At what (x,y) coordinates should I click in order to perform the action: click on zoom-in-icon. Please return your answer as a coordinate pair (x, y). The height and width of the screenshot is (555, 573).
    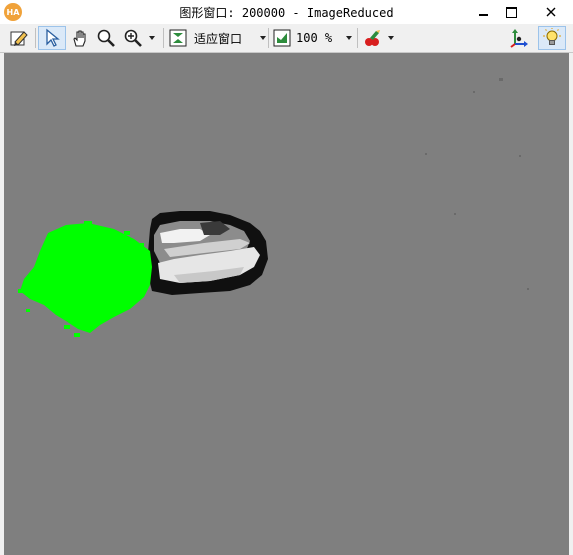
    Looking at the image, I should click on (133, 38).